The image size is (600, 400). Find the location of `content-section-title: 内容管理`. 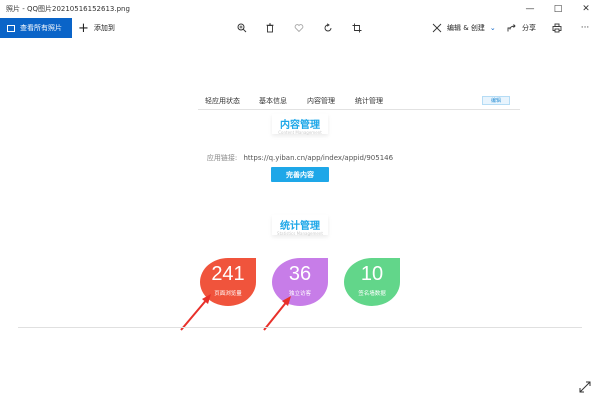

content-section-title: 内容管理 is located at coordinates (300, 125).